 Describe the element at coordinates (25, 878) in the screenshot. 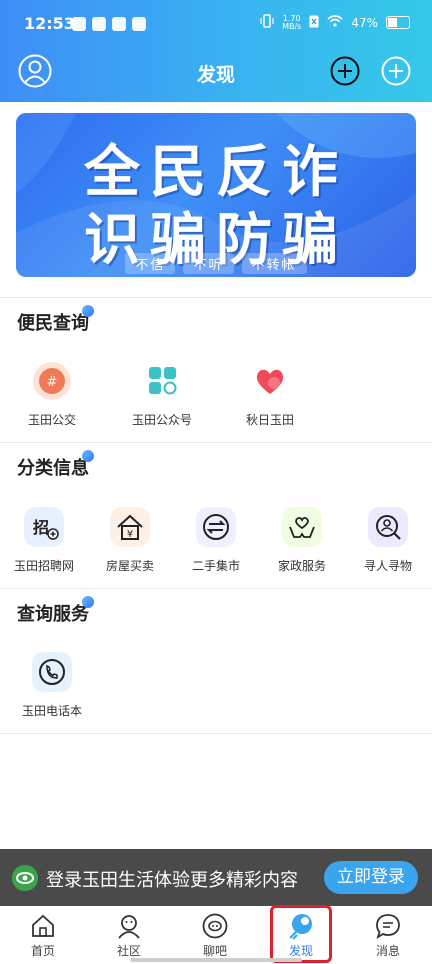

I see `app-logo-icon` at that location.